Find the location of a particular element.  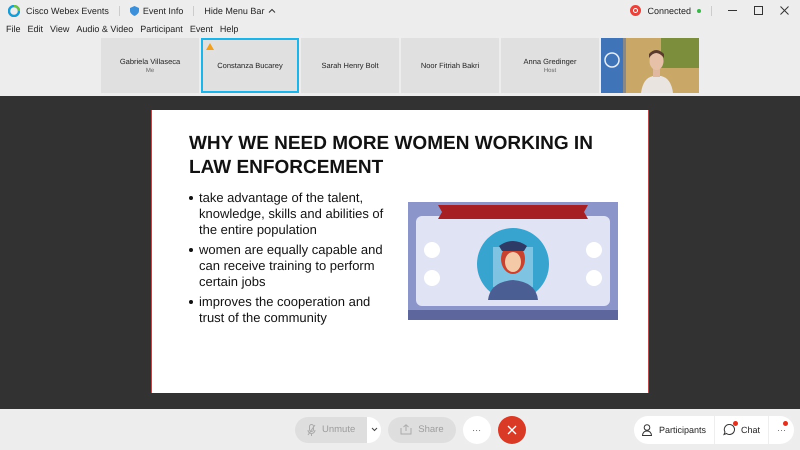

share-icon is located at coordinates (406, 429).